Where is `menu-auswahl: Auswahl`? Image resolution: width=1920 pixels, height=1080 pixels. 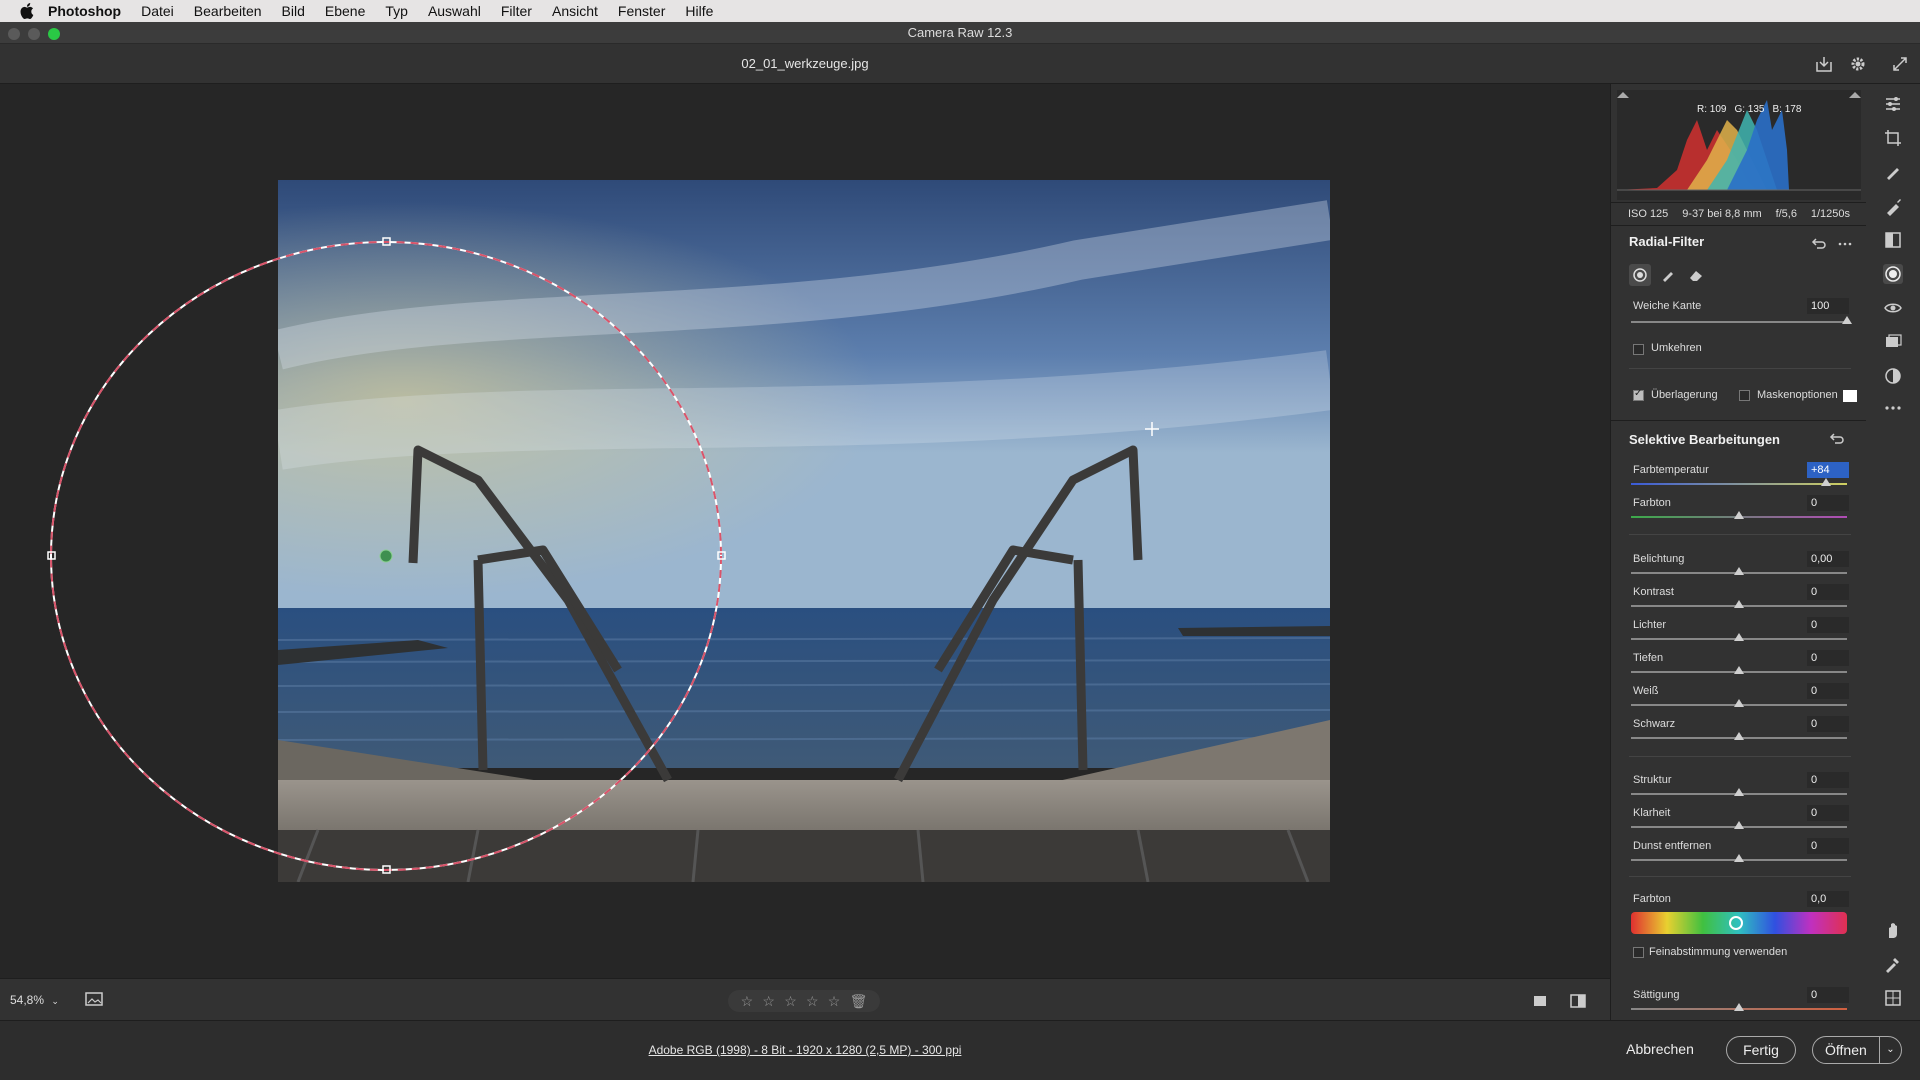
menu-auswahl: Auswahl is located at coordinates (454, 11).